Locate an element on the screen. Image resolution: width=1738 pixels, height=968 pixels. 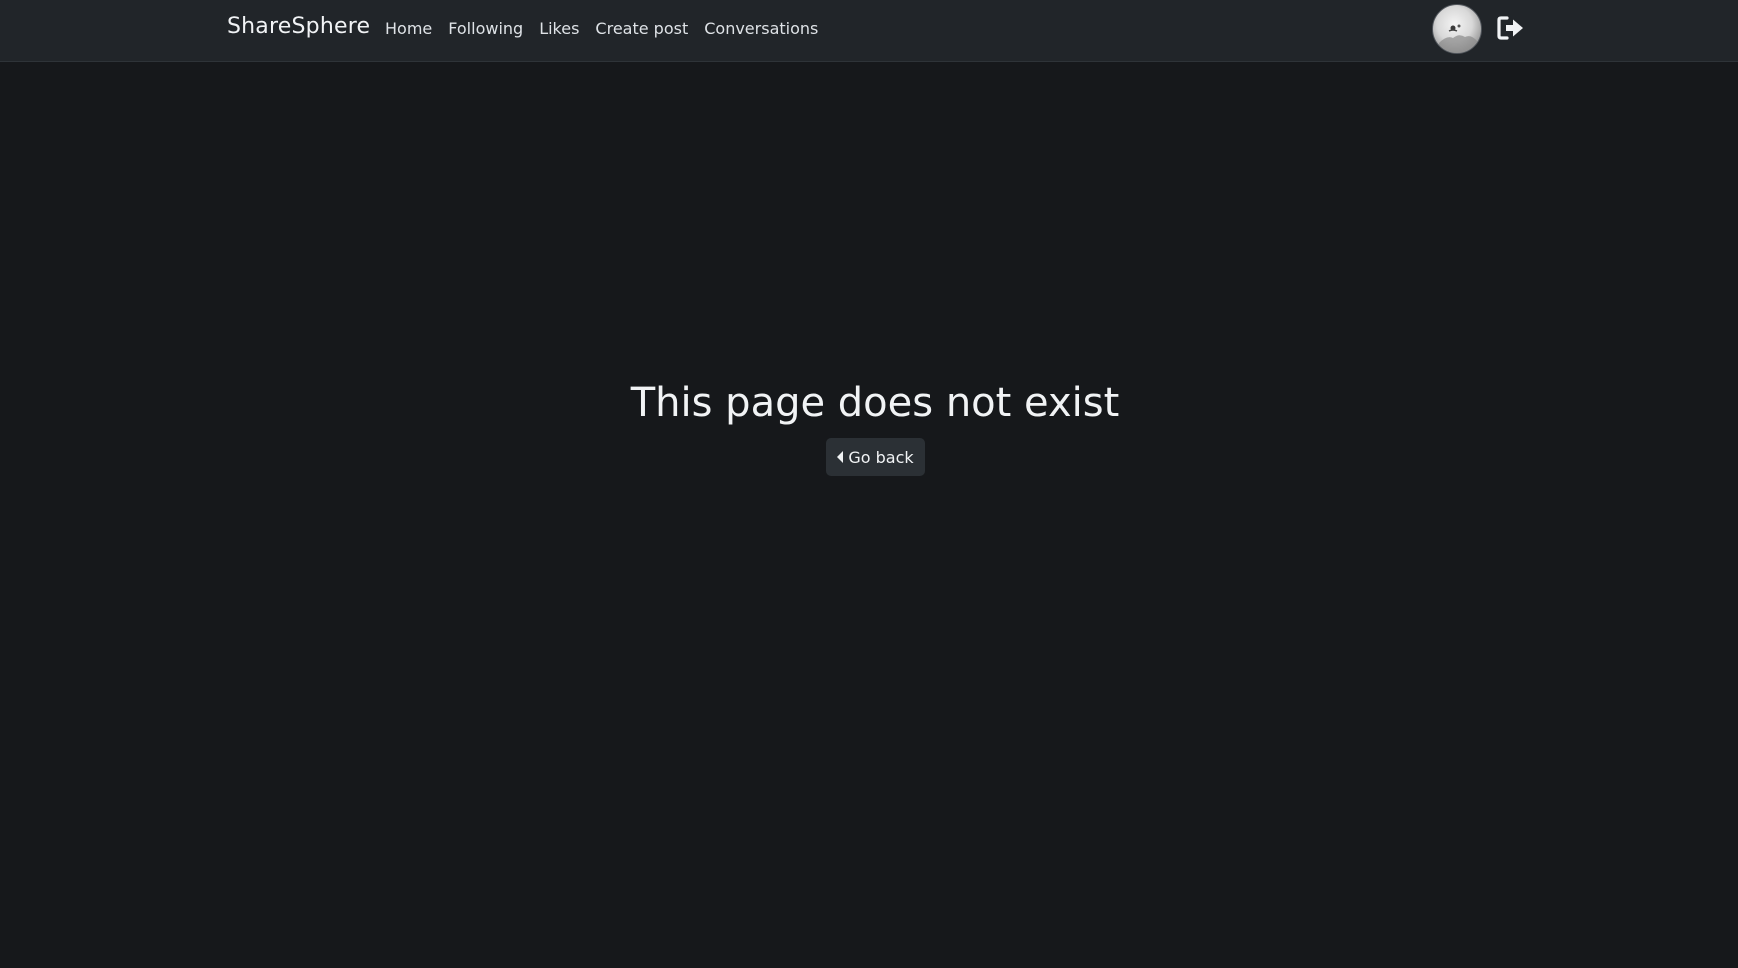
go-back-button: Go back is located at coordinates (875, 457).